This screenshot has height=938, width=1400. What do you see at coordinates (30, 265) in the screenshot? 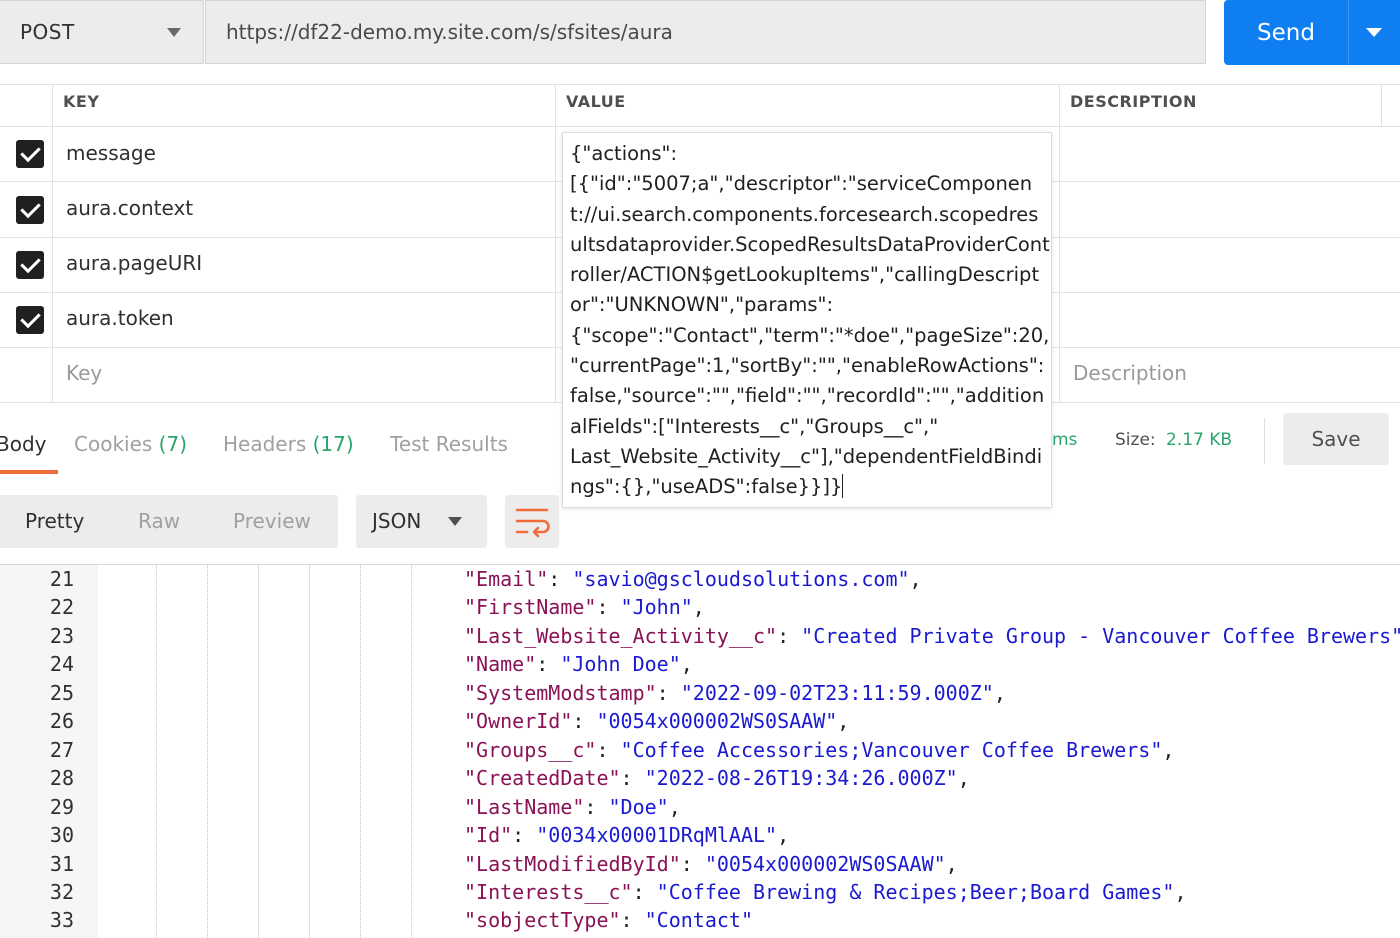
I see `row-checkbox-aura-pageuri` at bounding box center [30, 265].